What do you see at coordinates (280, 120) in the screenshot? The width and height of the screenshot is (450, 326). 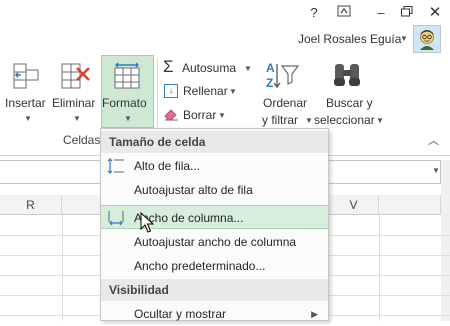 I see `sort-filter-label-2: y filtrar` at bounding box center [280, 120].